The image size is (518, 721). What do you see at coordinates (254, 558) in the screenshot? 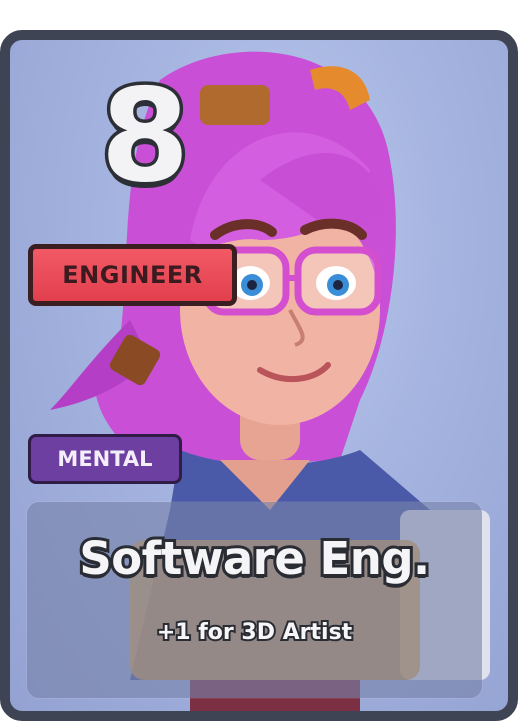
I see `card-name: Software Eng.` at bounding box center [254, 558].